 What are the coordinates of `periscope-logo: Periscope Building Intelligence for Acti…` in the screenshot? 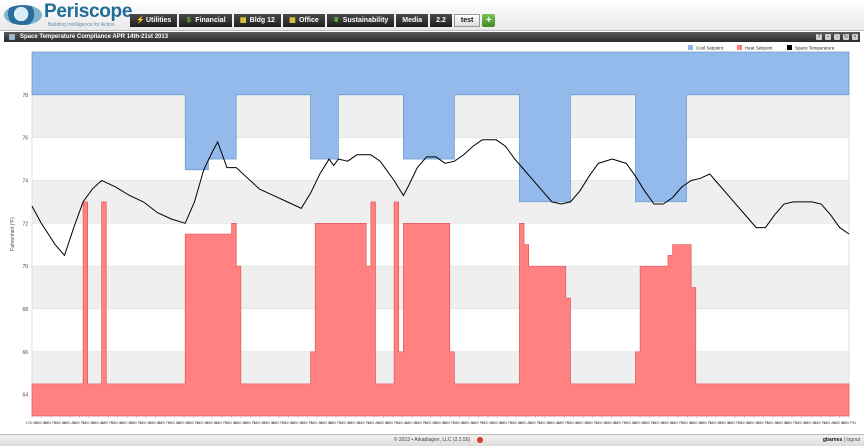 It's located at (68, 14).